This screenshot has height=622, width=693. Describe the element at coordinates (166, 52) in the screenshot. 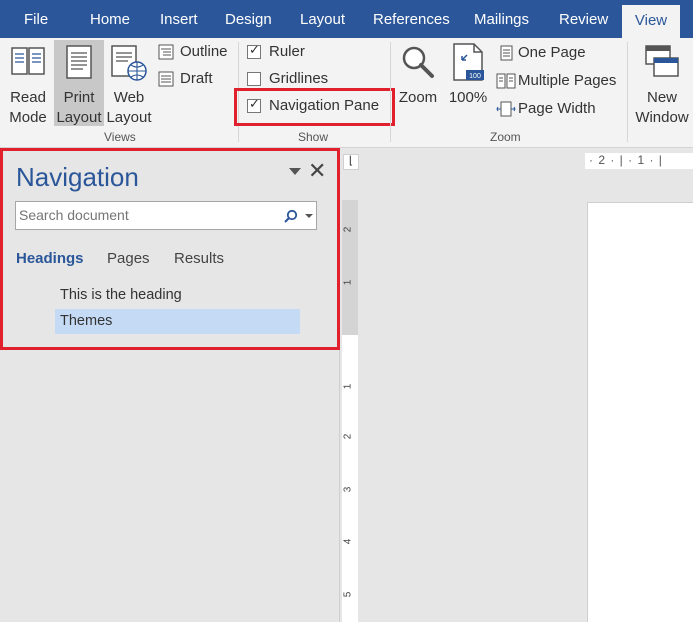

I see `outline-icon` at that location.